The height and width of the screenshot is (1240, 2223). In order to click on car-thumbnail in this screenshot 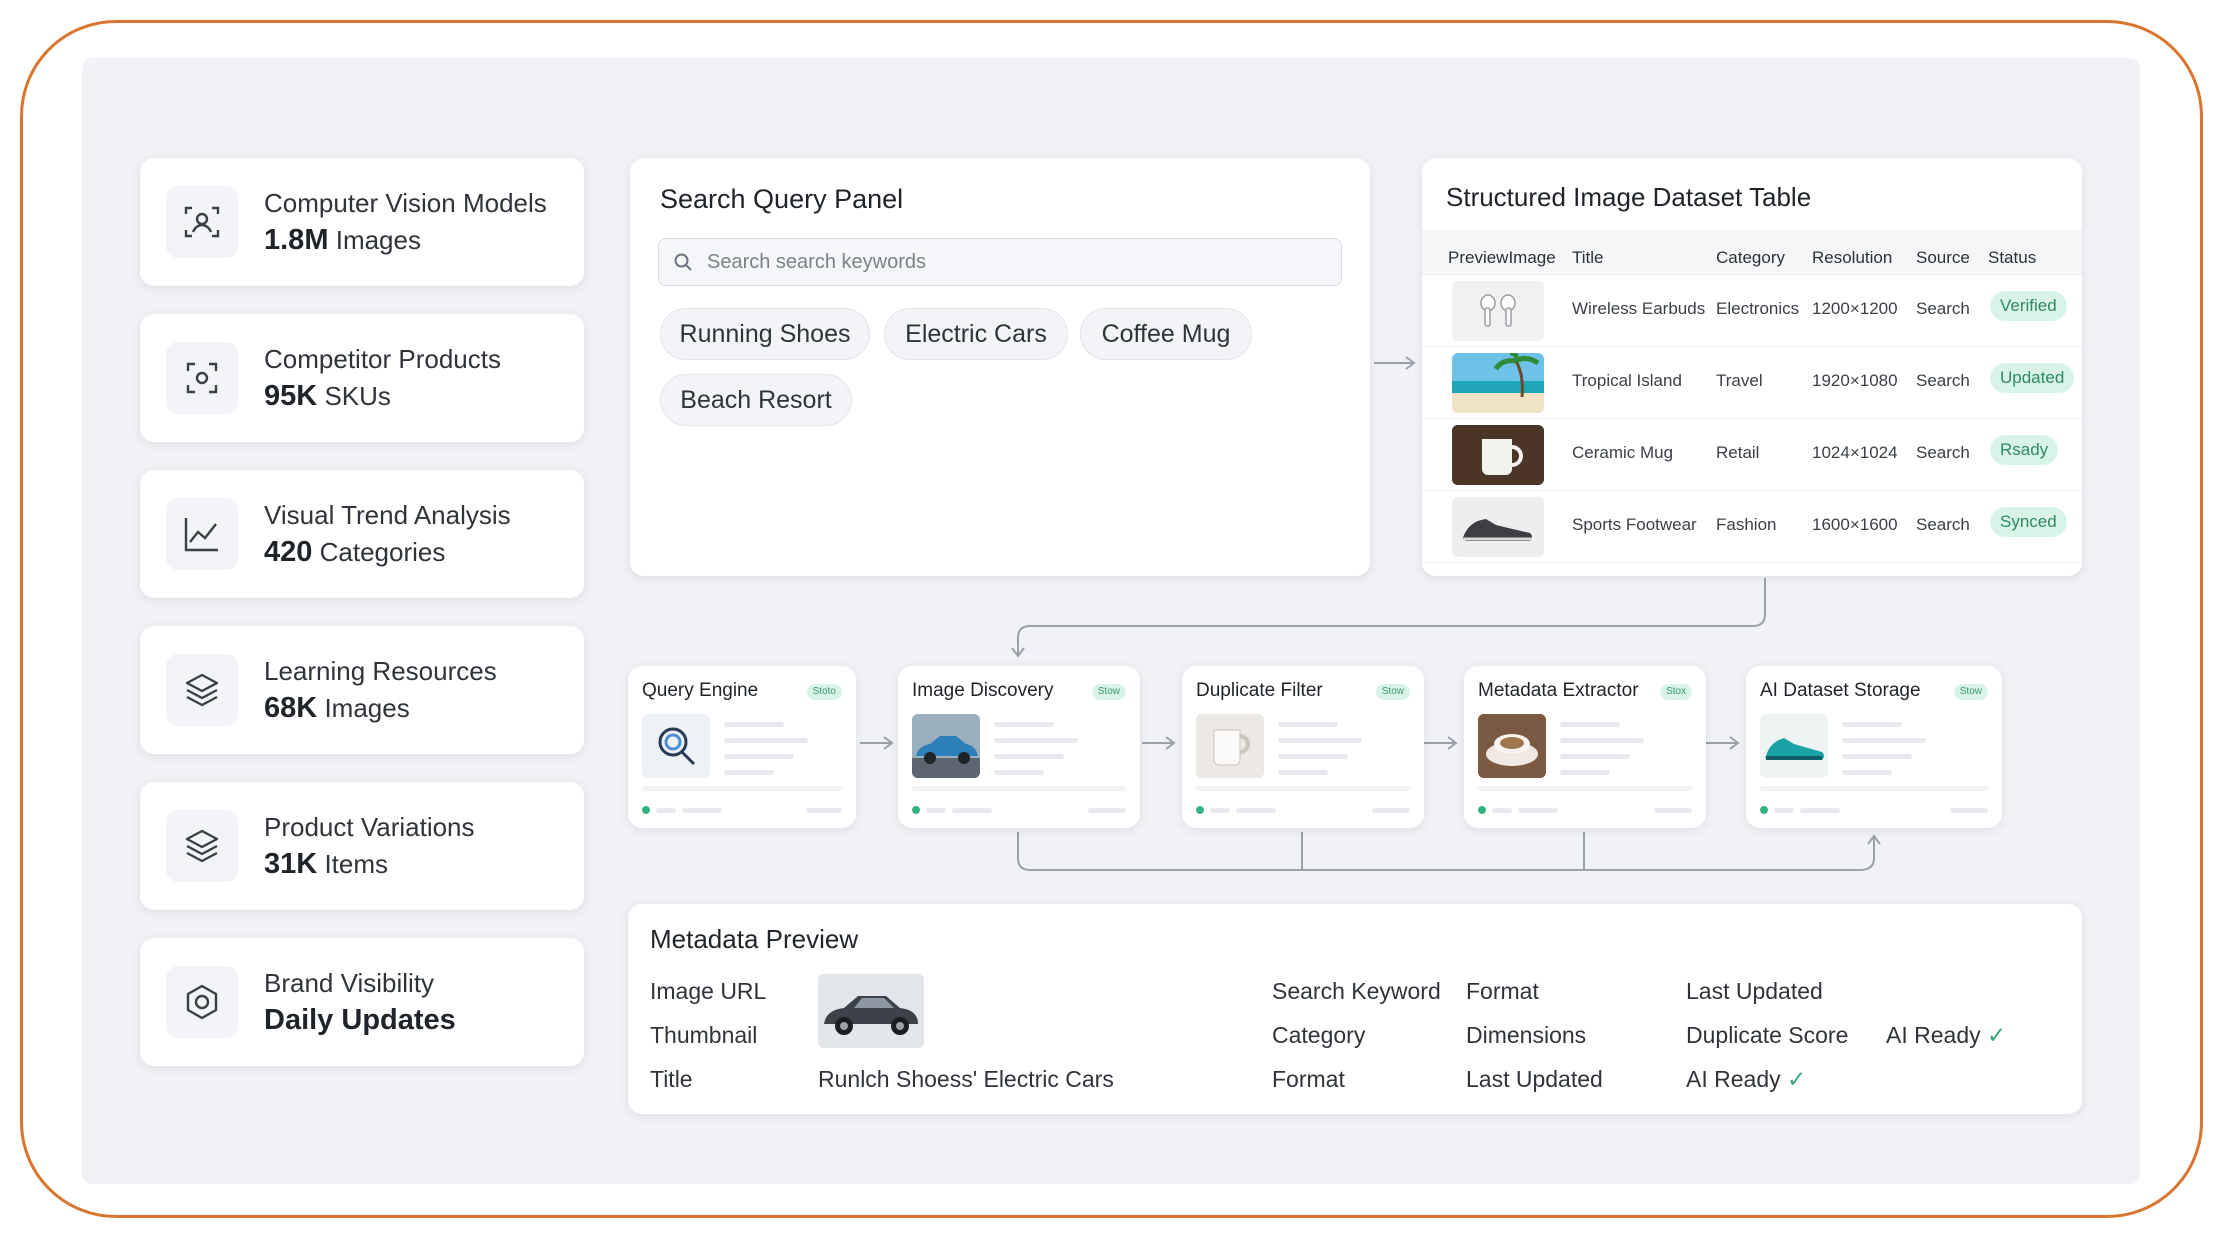, I will do `click(946, 746)`.